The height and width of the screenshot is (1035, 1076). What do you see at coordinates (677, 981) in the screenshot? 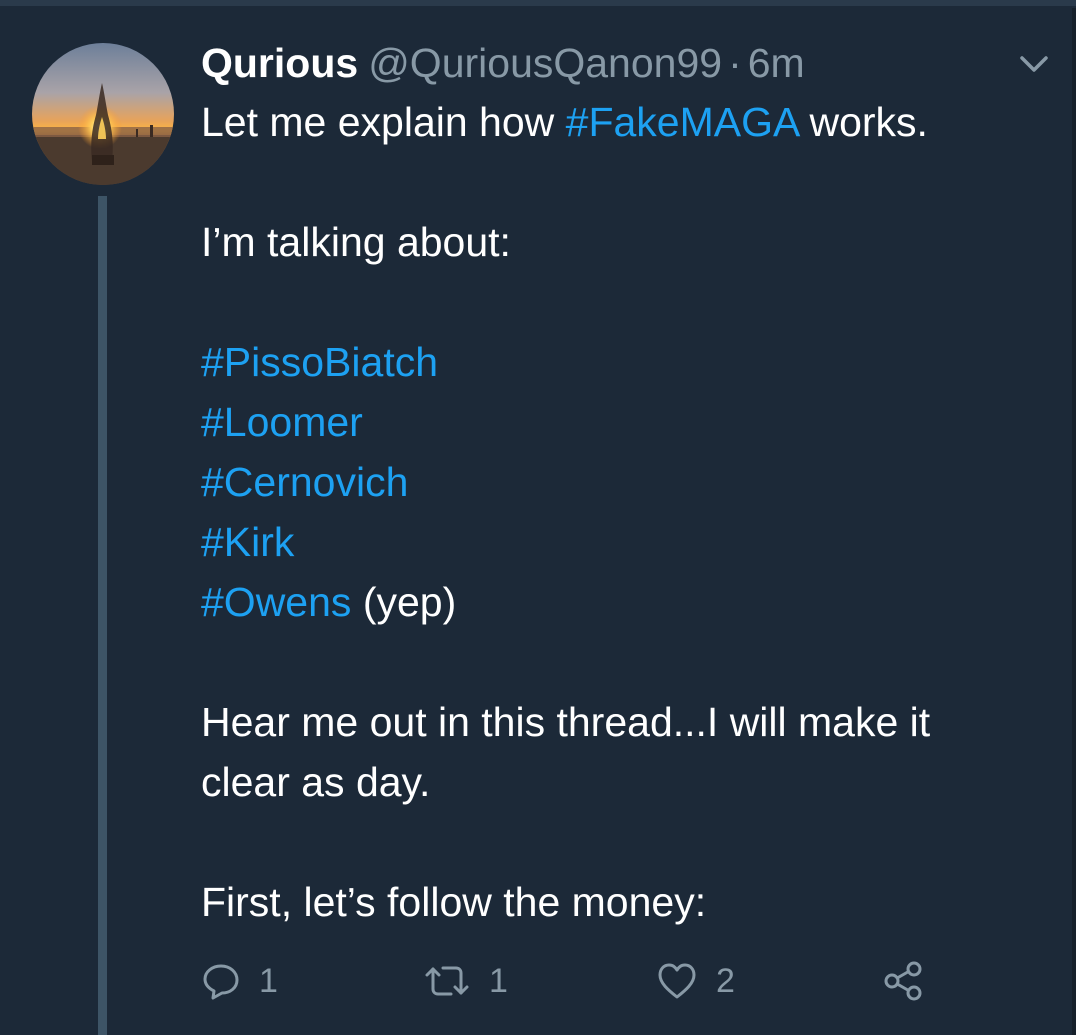
I see `heart-icon` at bounding box center [677, 981].